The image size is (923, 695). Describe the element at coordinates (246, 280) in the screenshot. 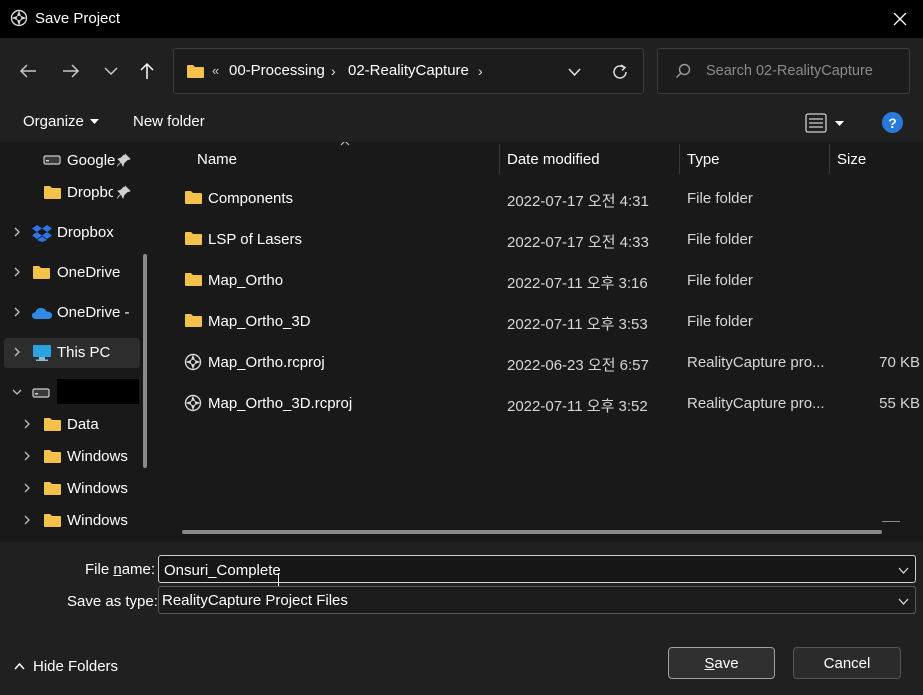

I see `file-name: Map_Ortho` at that location.